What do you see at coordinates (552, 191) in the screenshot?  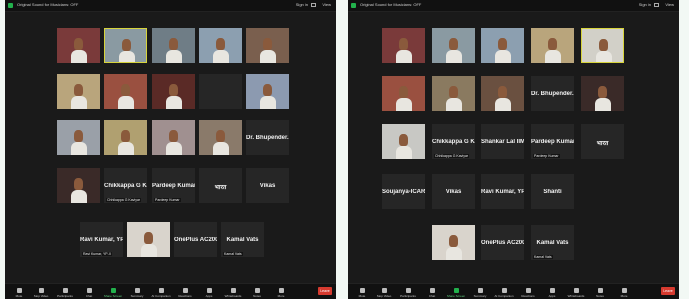 I see `participant-tile: Shanti` at bounding box center [552, 191].